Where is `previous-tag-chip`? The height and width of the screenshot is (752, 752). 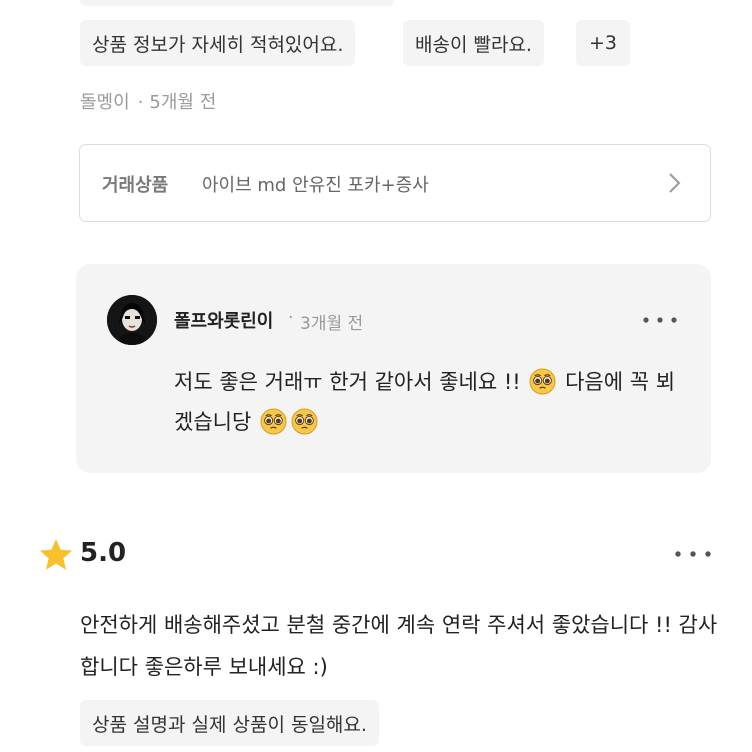 previous-tag-chip is located at coordinates (237, 3).